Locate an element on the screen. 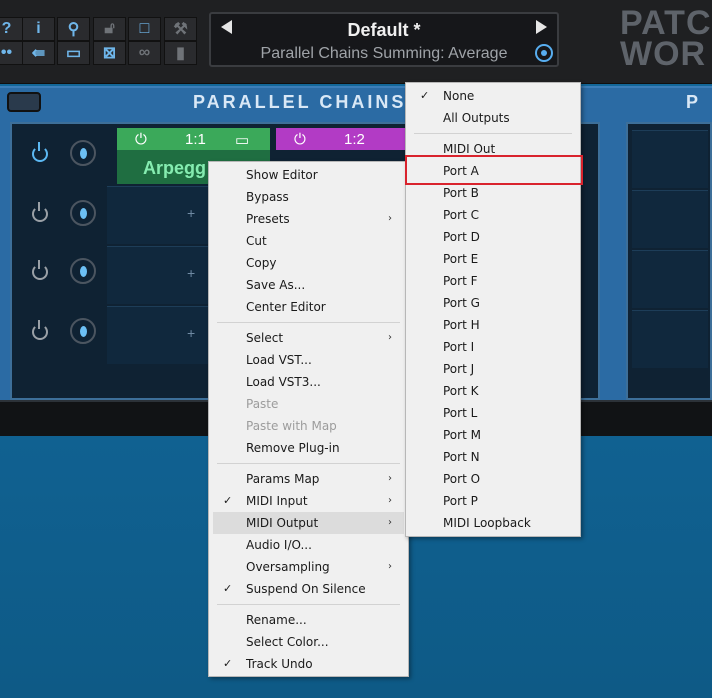  slot-index: 1:1 is located at coordinates (195, 139).